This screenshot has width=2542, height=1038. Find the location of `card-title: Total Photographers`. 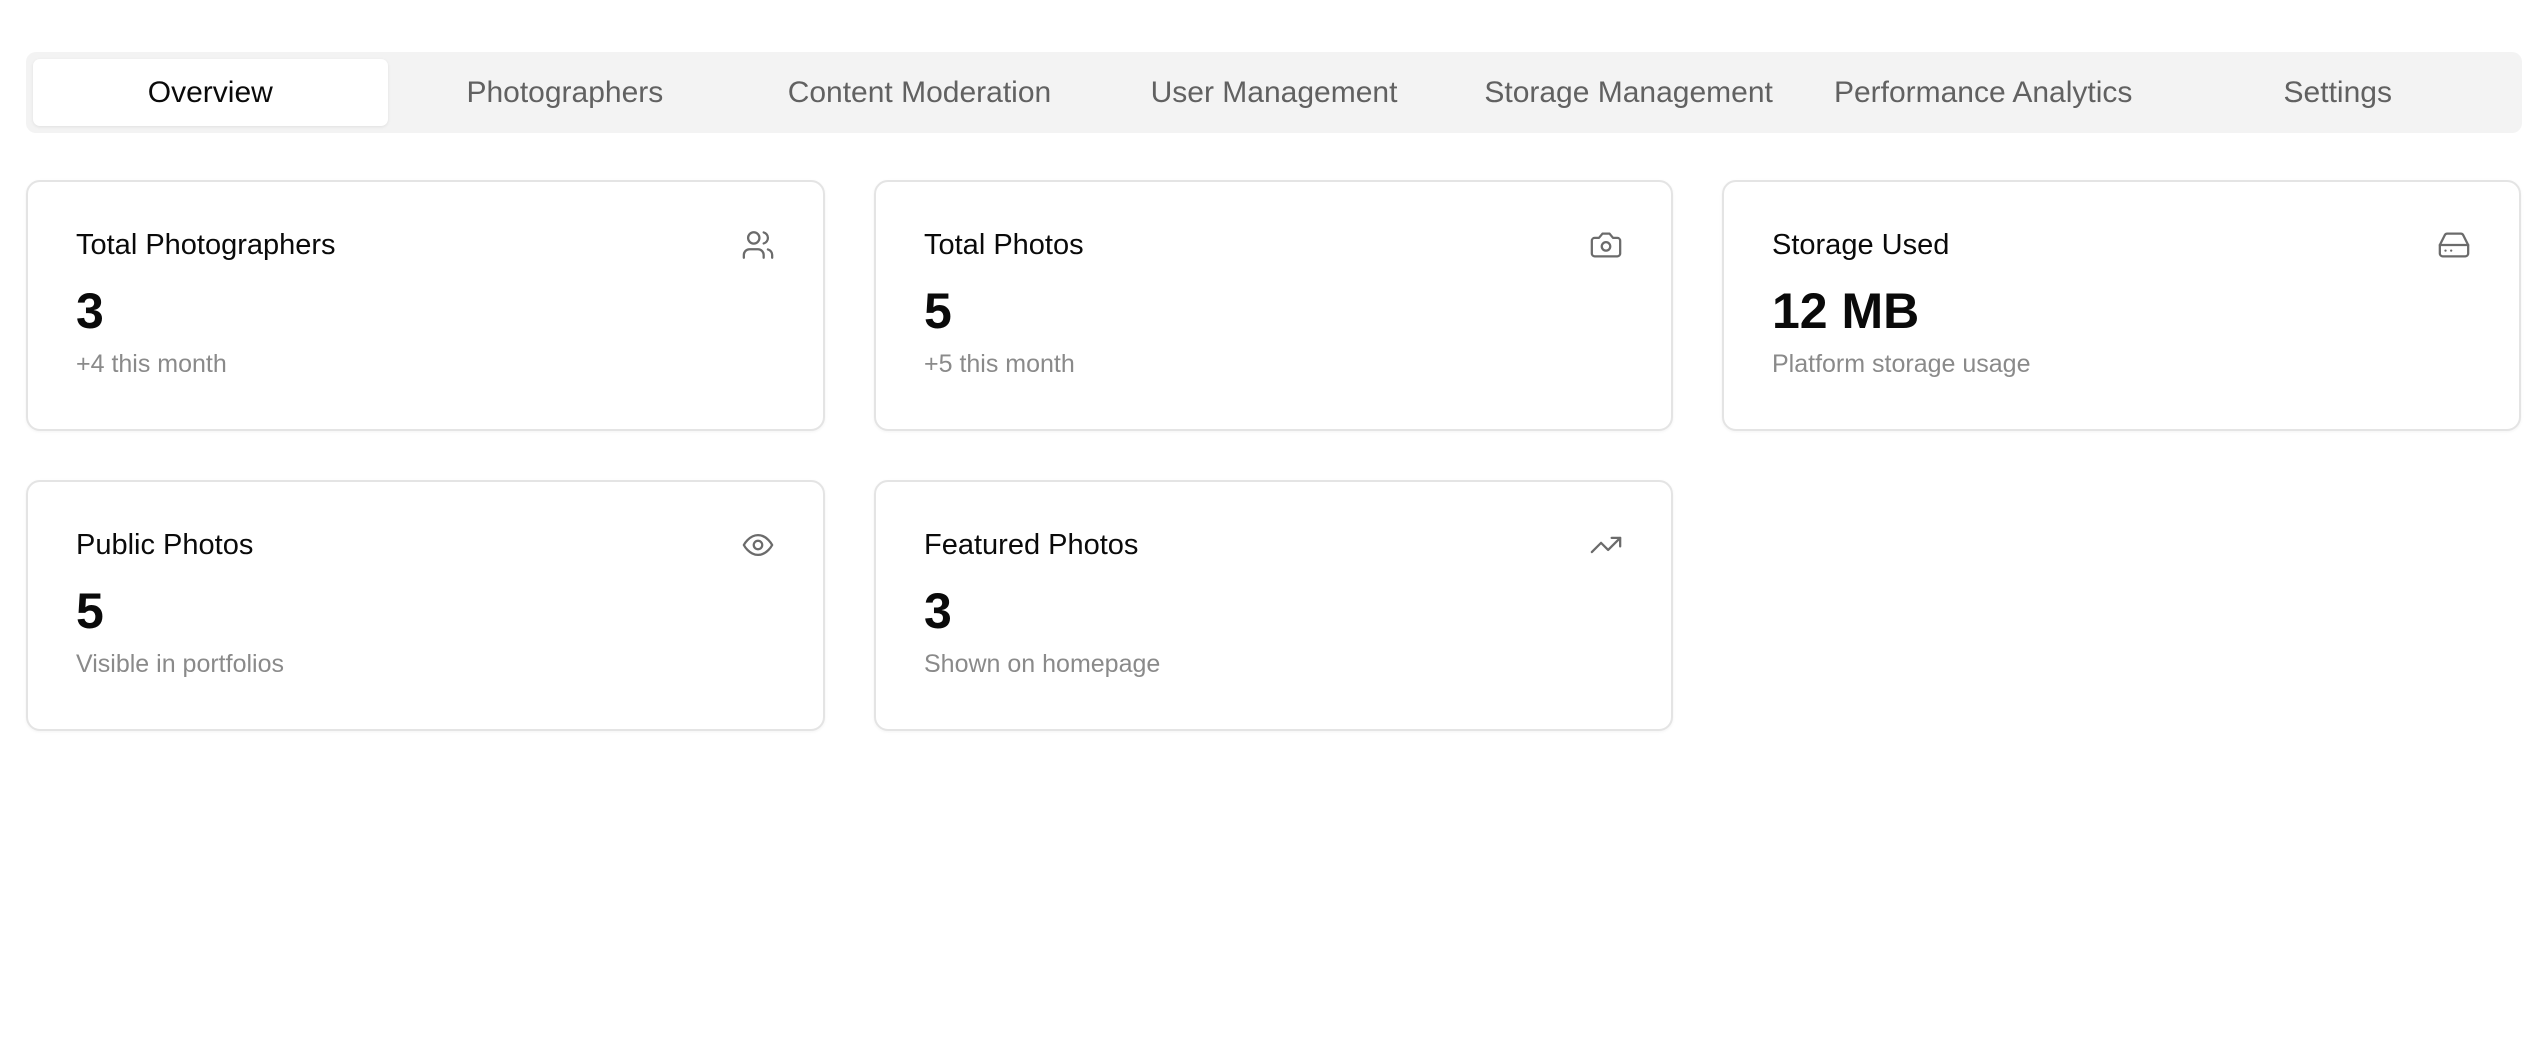

card-title: Total Photographers is located at coordinates (206, 245).